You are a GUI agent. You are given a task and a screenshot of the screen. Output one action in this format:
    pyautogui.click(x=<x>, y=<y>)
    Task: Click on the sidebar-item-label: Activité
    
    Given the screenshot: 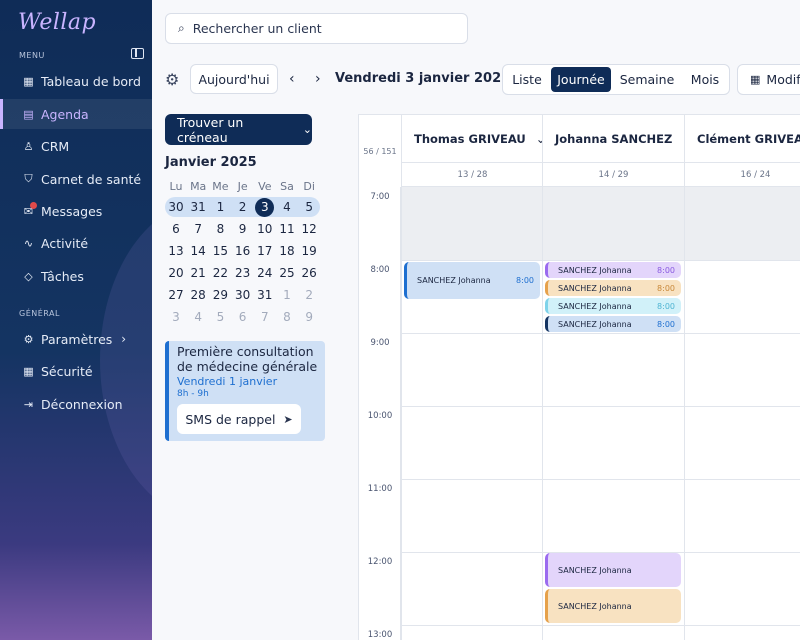 What is the action you would take?
    pyautogui.click(x=65, y=243)
    